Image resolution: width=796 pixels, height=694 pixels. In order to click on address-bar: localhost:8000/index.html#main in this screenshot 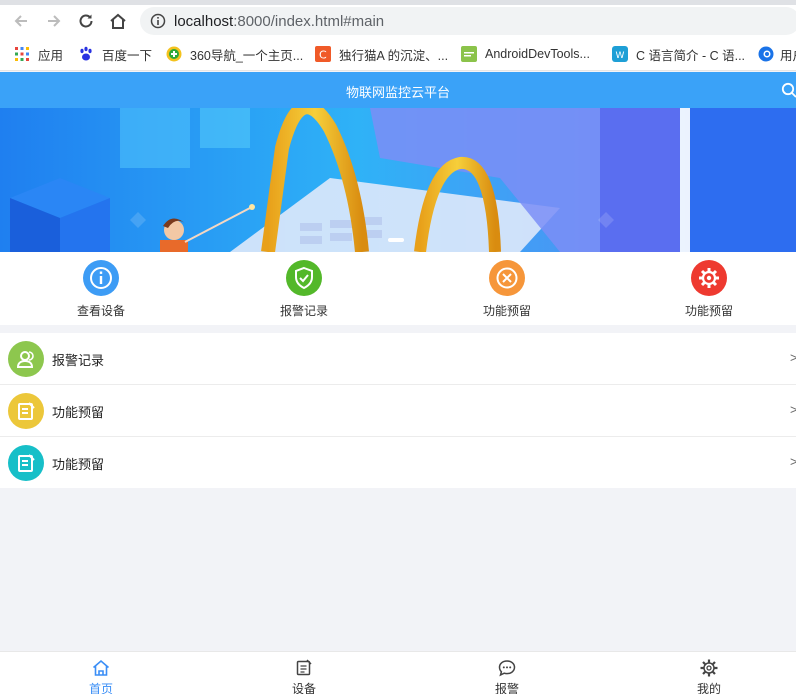, I will do `click(468, 21)`.